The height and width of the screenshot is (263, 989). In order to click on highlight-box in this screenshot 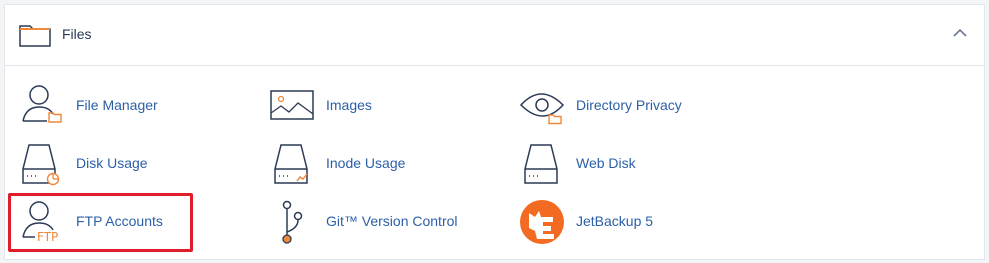, I will do `click(100, 222)`.